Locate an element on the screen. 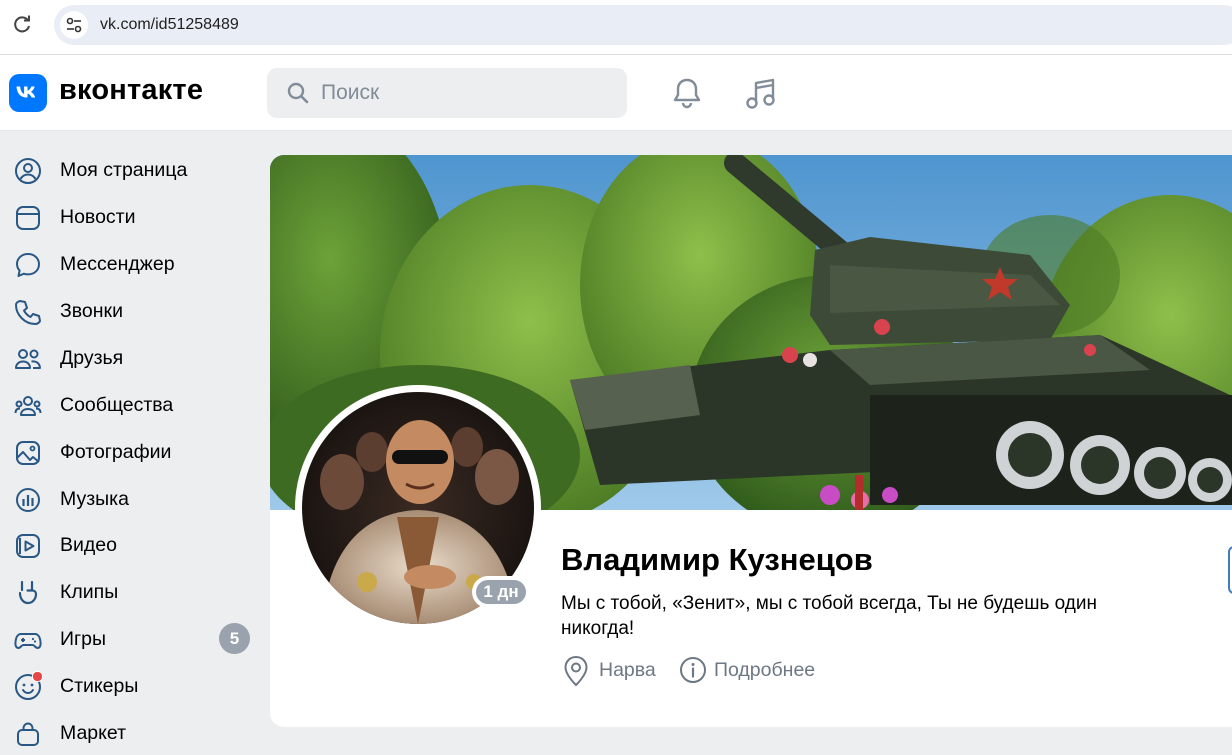 The height and width of the screenshot is (755, 1232). profile-location: Нарва is located at coordinates (627, 670).